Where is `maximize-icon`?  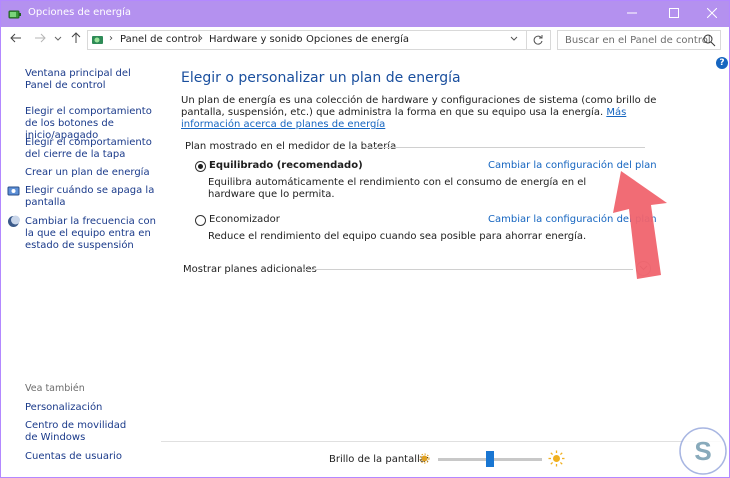 maximize-icon is located at coordinates (674, 14).